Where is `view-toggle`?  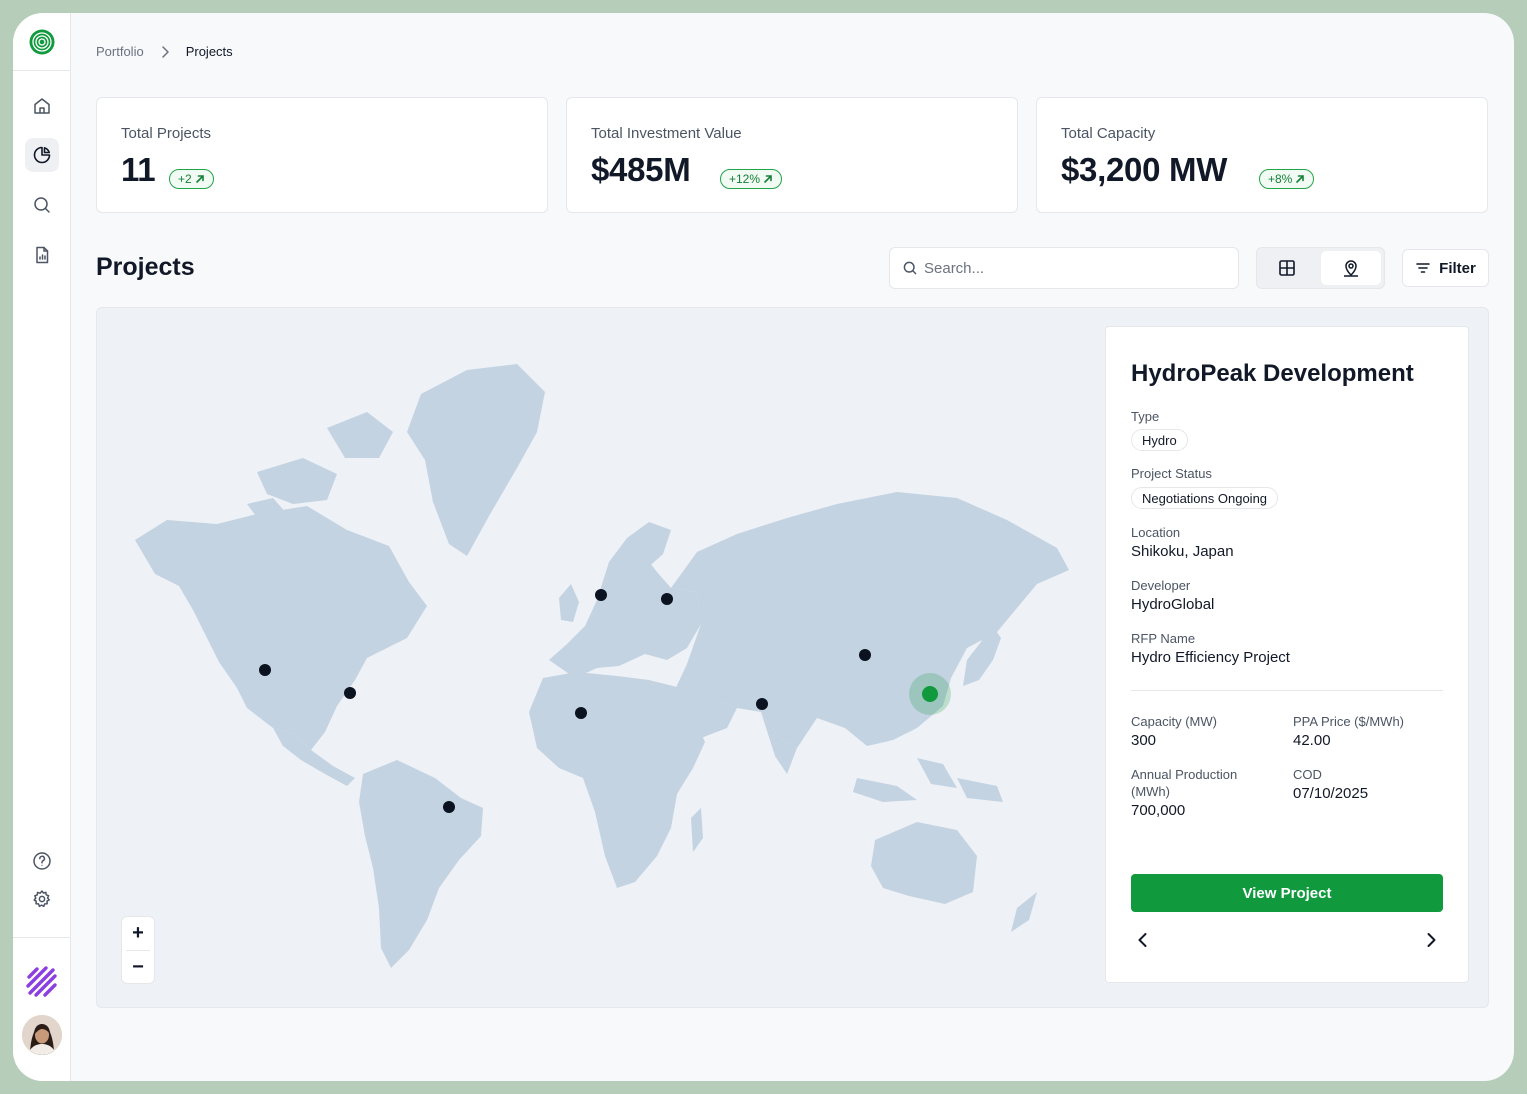
view-toggle is located at coordinates (1320, 268).